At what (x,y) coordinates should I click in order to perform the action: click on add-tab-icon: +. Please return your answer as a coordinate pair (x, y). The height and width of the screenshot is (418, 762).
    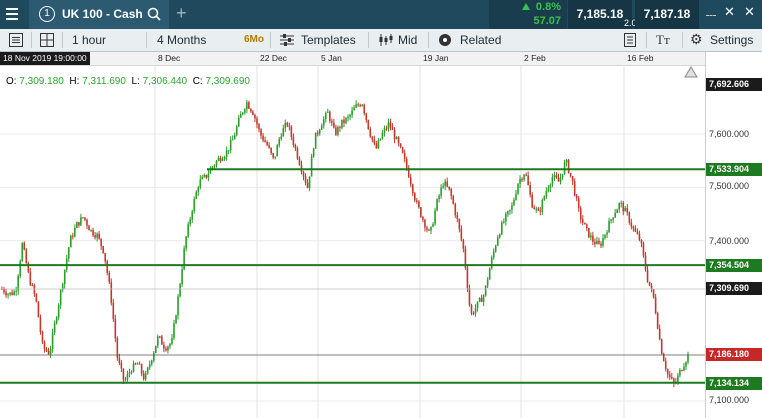
    Looking at the image, I should click on (181, 13).